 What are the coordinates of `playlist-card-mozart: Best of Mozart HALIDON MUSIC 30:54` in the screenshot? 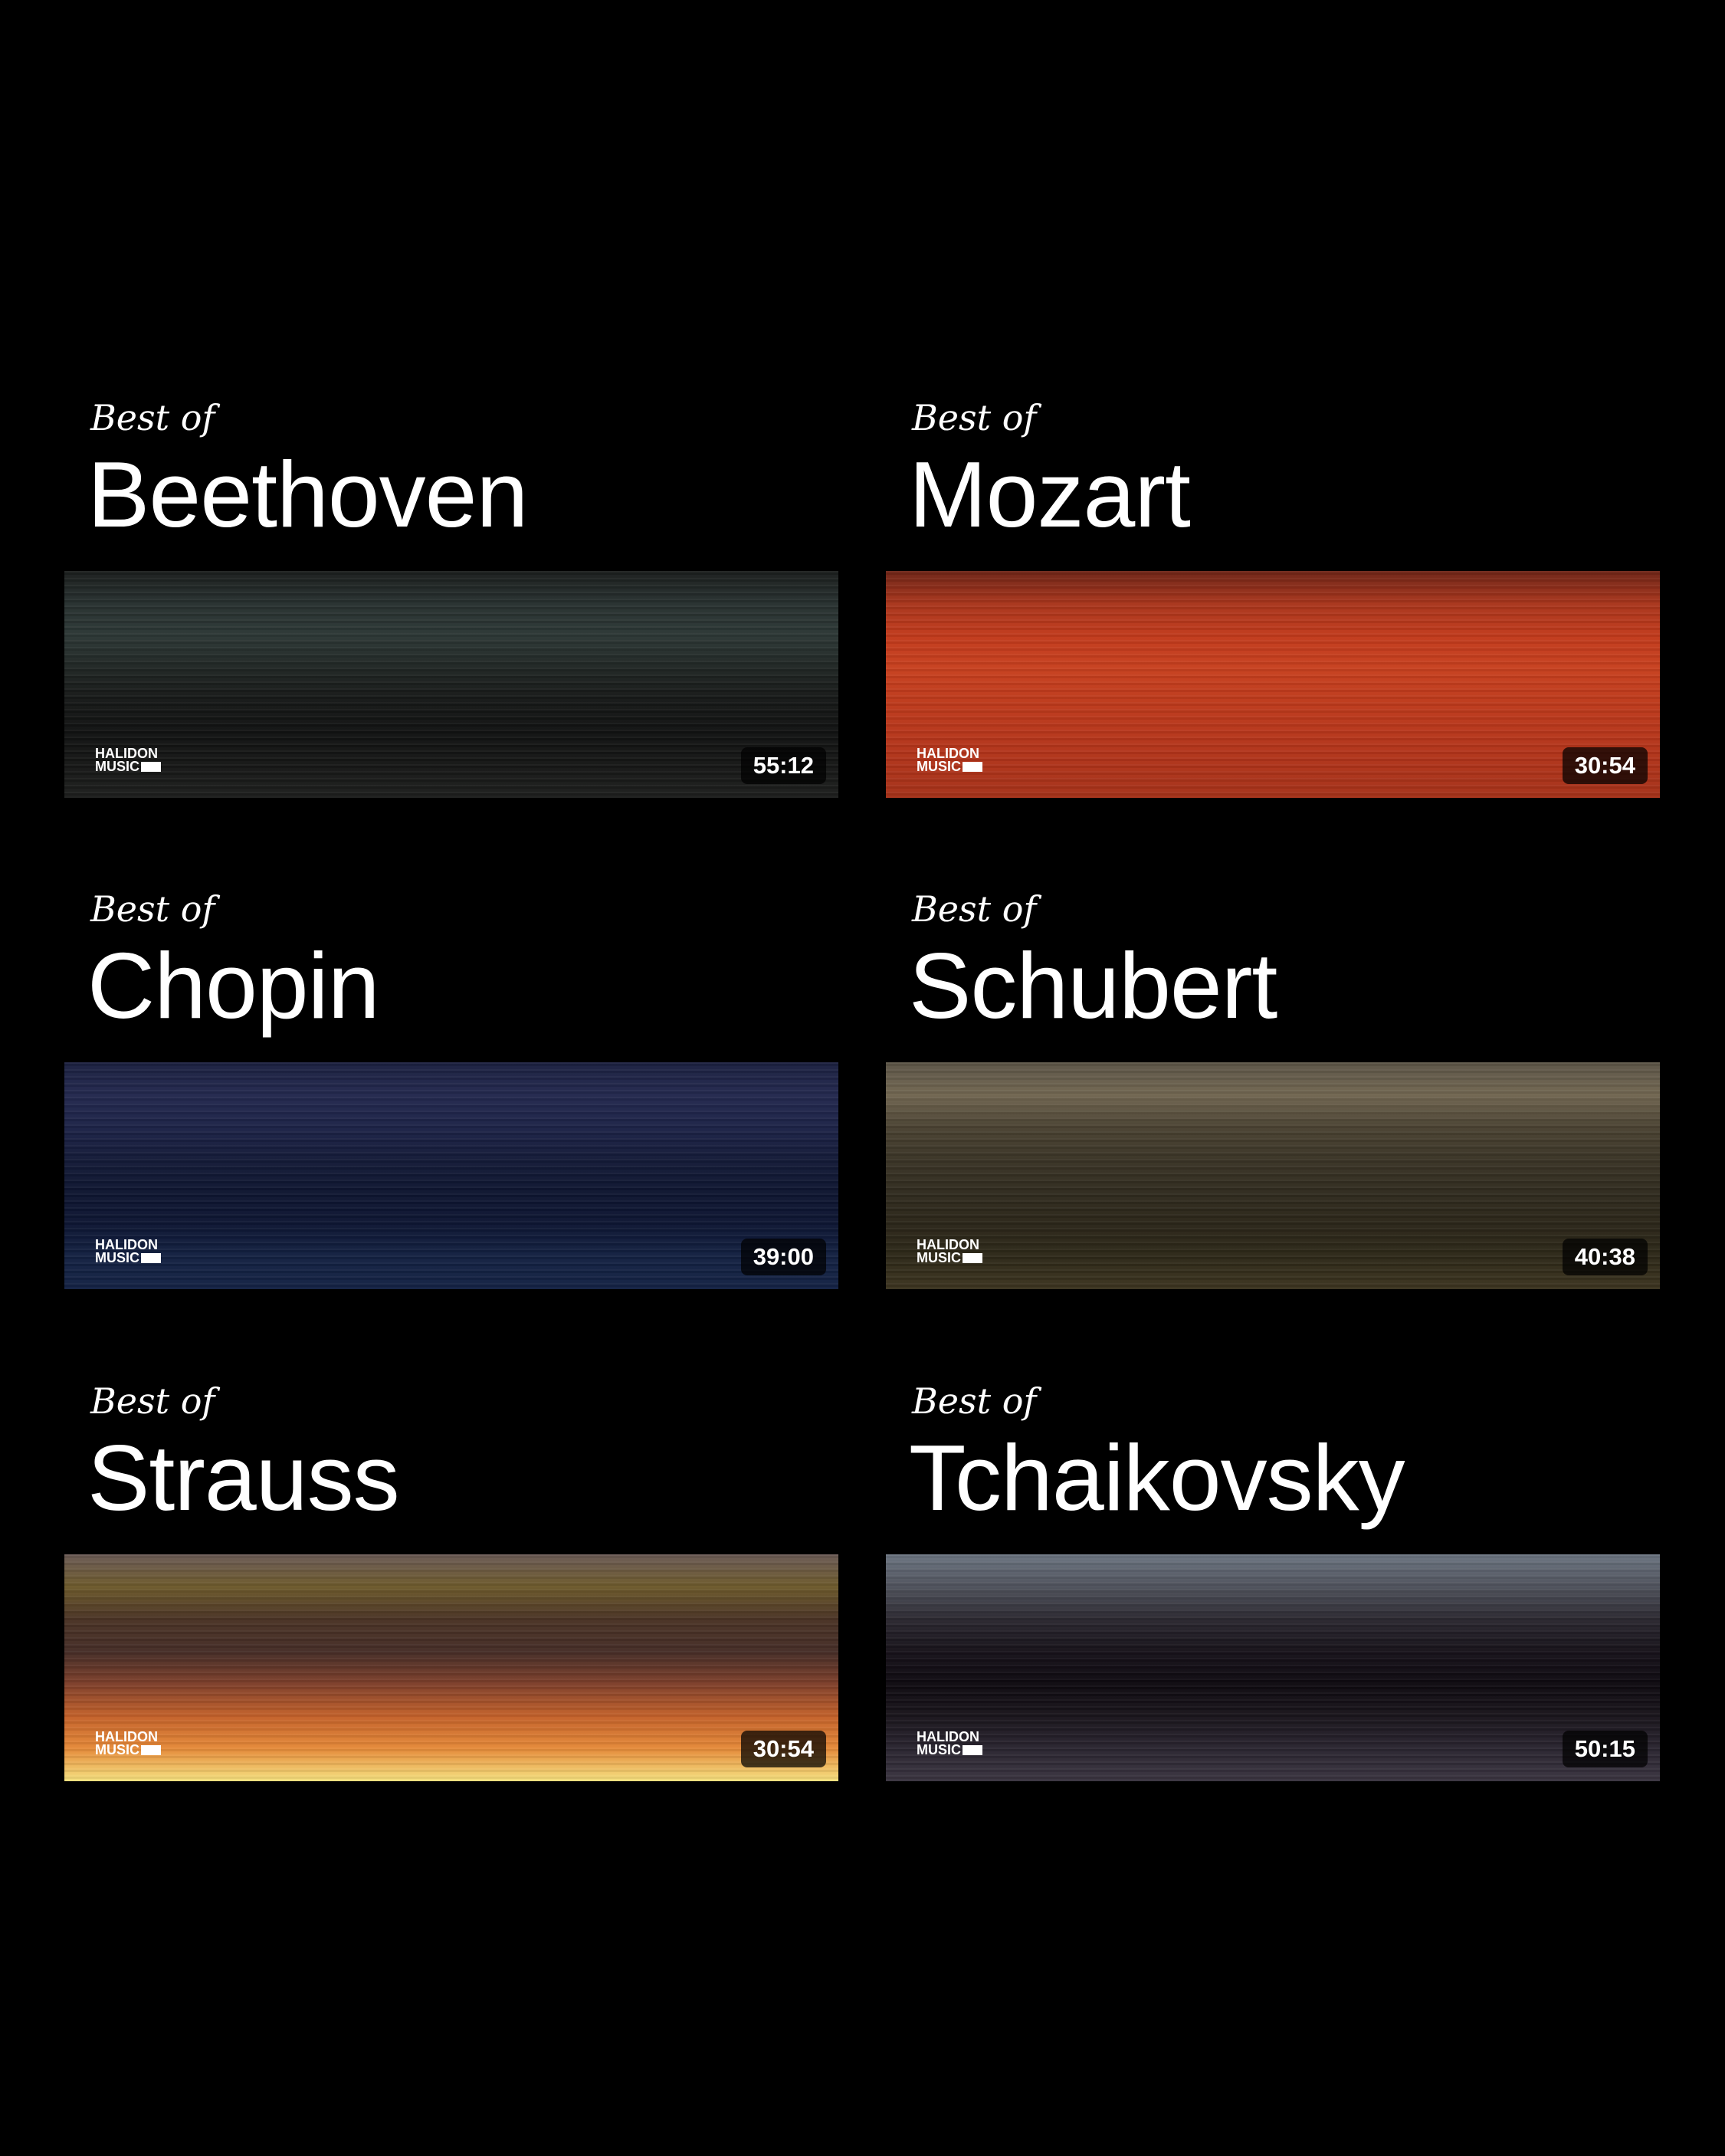 It's located at (1273, 596).